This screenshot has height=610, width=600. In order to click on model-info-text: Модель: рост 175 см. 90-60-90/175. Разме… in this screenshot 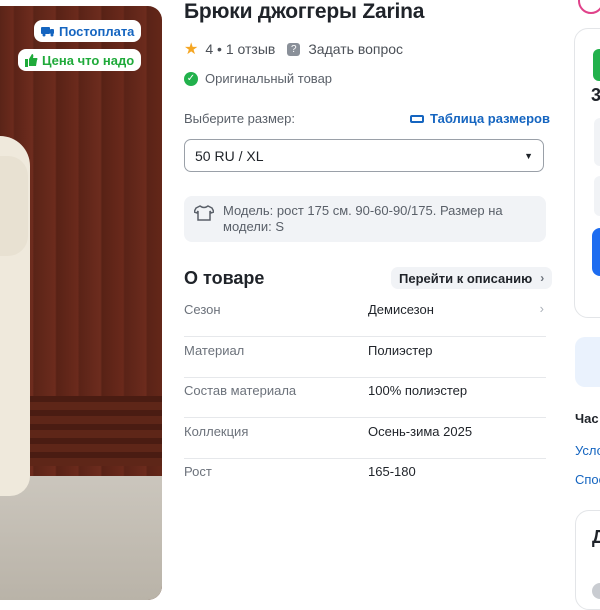, I will do `click(363, 218)`.